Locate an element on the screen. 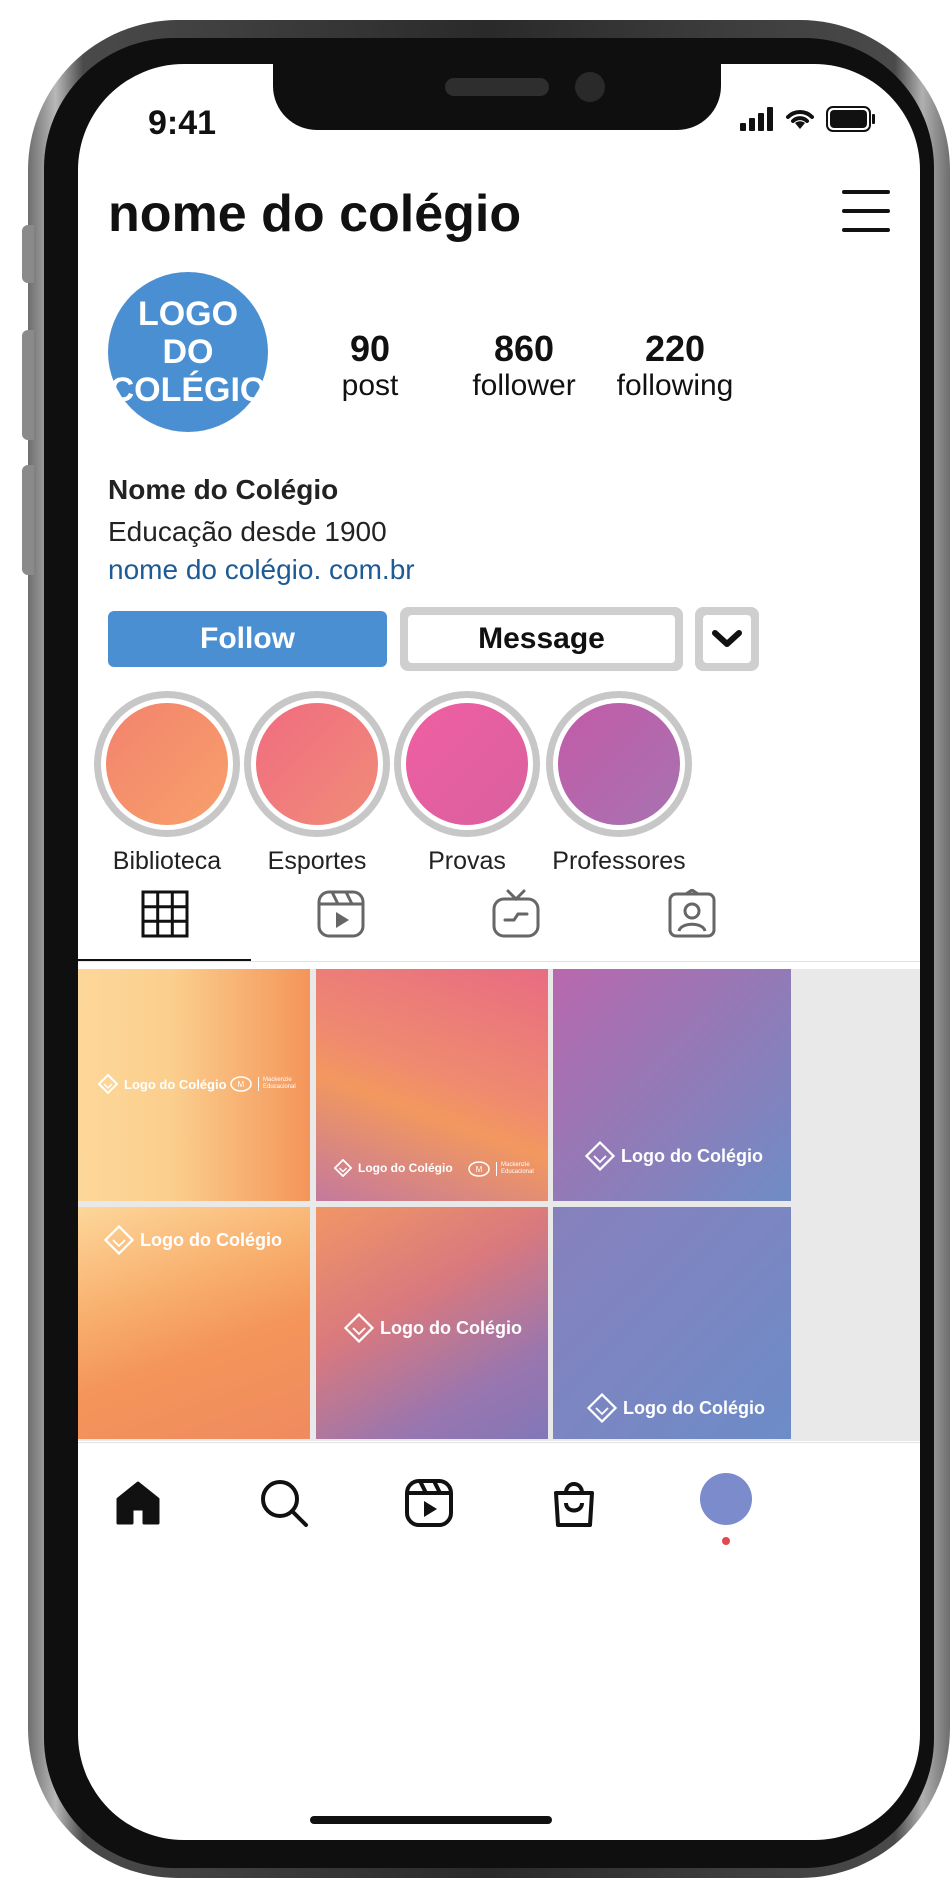 The width and height of the screenshot is (950, 1880). chevron-down-icon is located at coordinates (727, 638).